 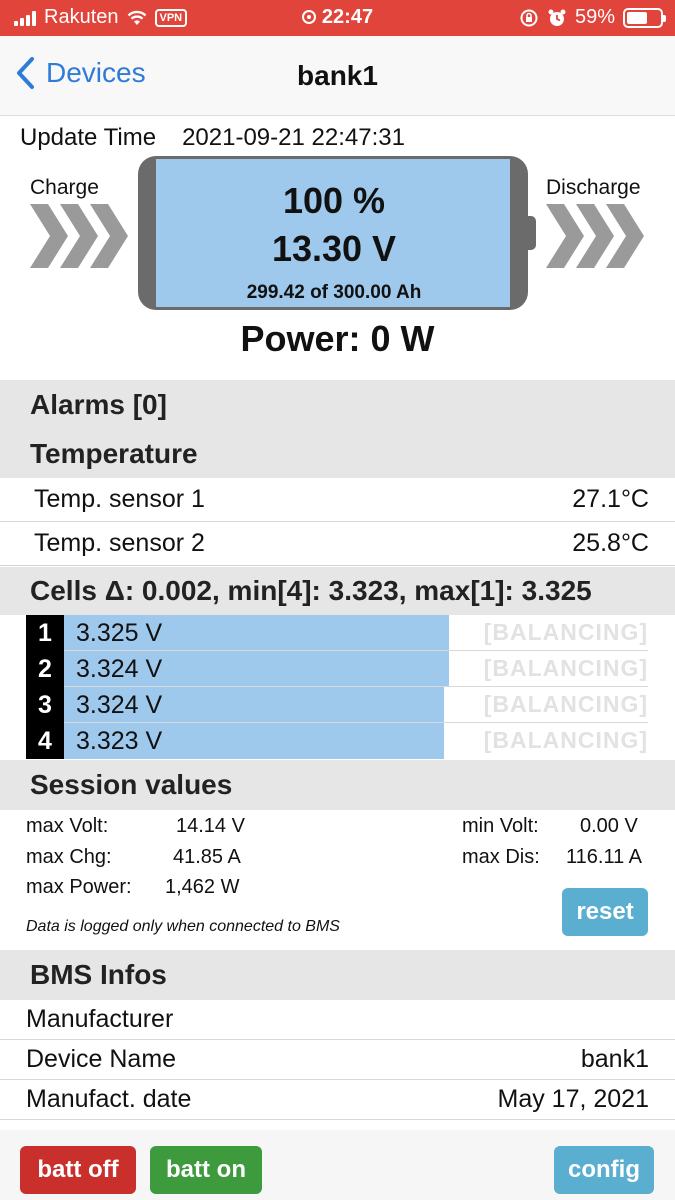 What do you see at coordinates (334, 292) in the screenshot?
I see `battery-capacity-value: 299.42 of 300.00 Ah` at bounding box center [334, 292].